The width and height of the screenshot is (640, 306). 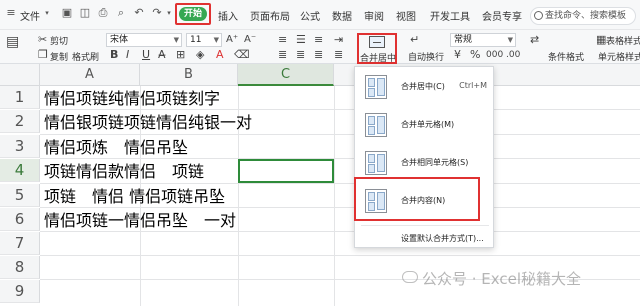 What do you see at coordinates (483, 40) in the screenshot?
I see `number-format-select: 常规 ▼` at bounding box center [483, 40].